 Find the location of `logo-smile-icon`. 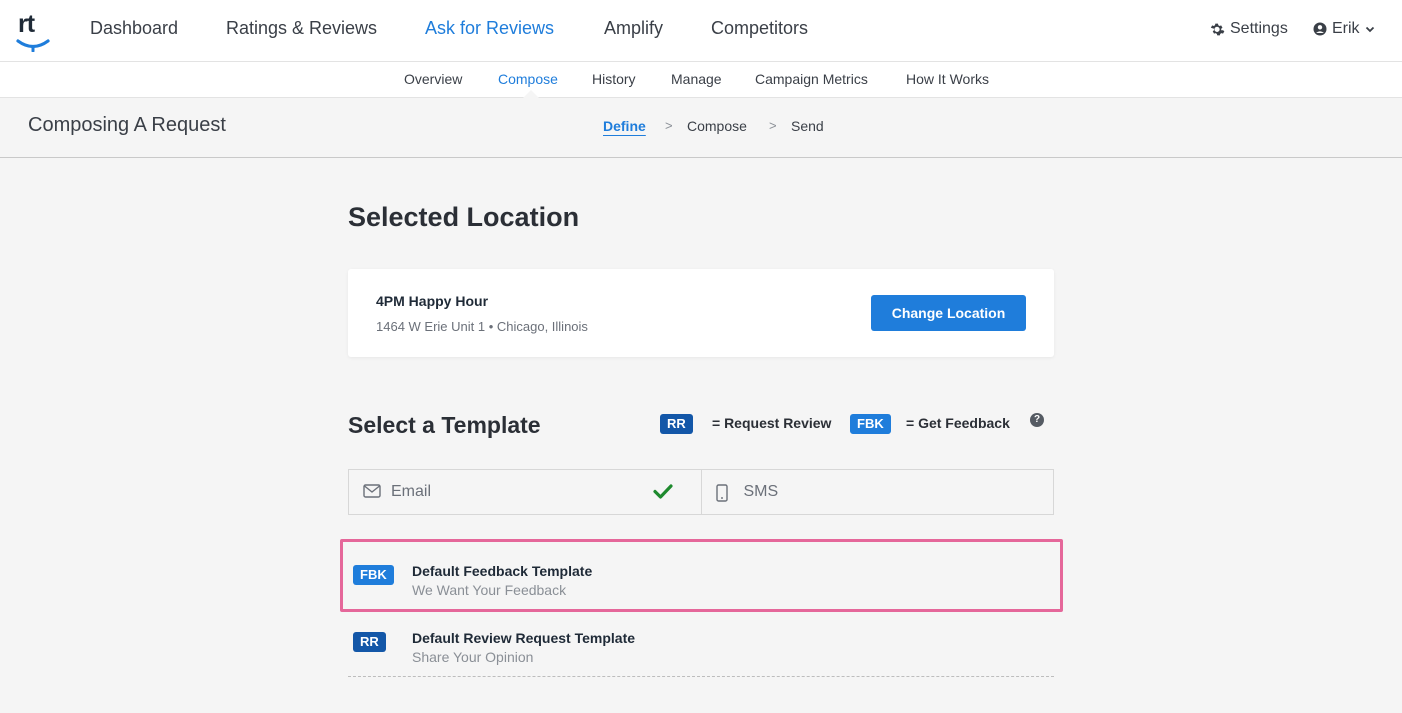

logo-smile-icon is located at coordinates (33, 45).